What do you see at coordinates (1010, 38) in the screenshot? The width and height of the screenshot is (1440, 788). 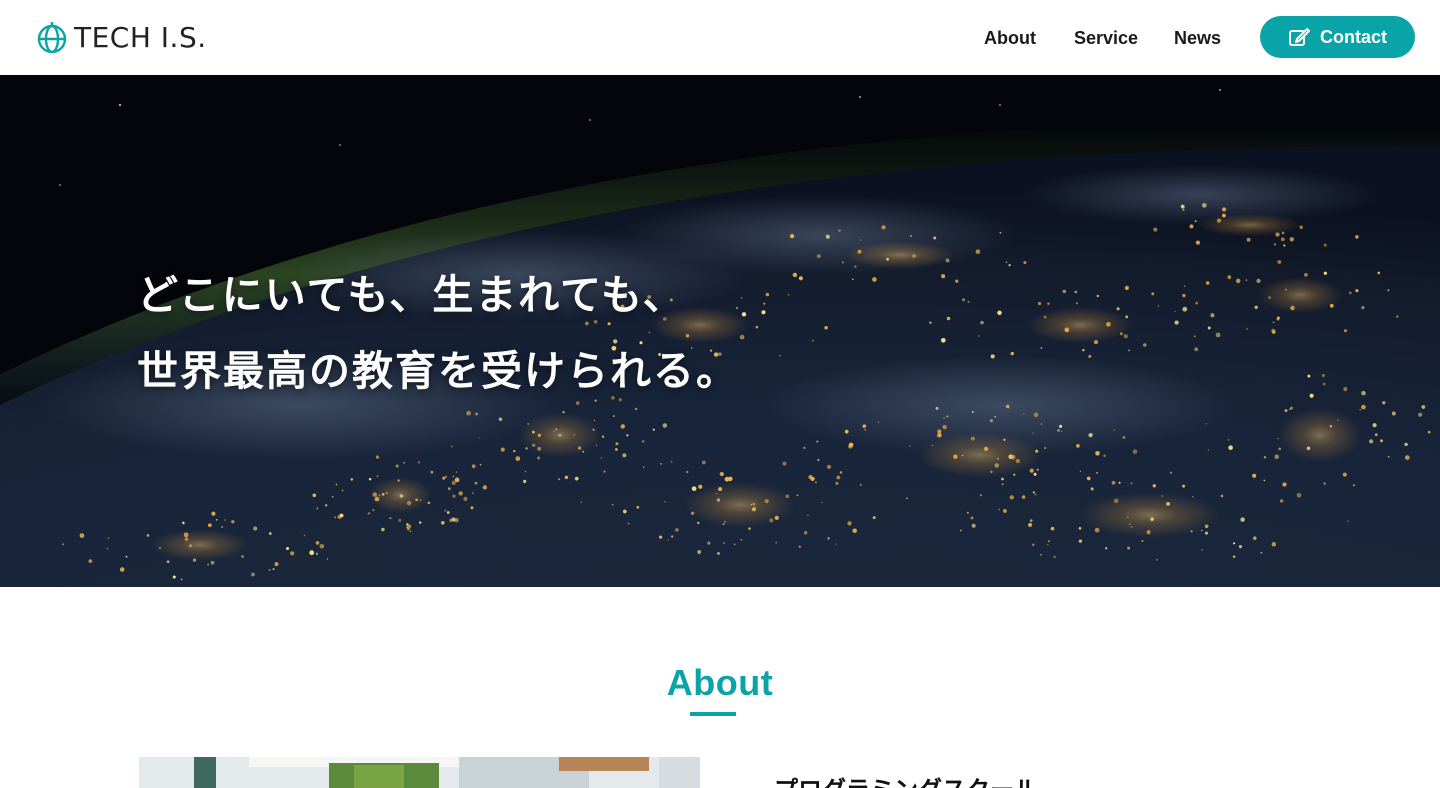 I see `nav-link-about: About` at bounding box center [1010, 38].